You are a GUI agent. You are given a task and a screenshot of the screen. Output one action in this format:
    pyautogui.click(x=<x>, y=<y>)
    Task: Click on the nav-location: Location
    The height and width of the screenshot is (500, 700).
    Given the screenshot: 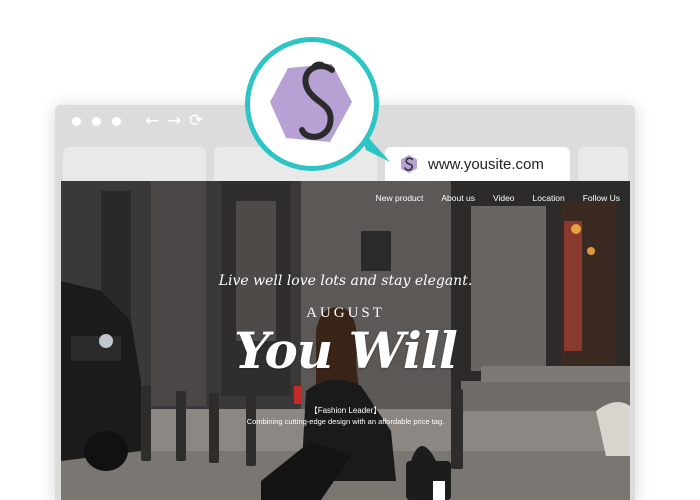 What is the action you would take?
    pyautogui.click(x=549, y=198)
    